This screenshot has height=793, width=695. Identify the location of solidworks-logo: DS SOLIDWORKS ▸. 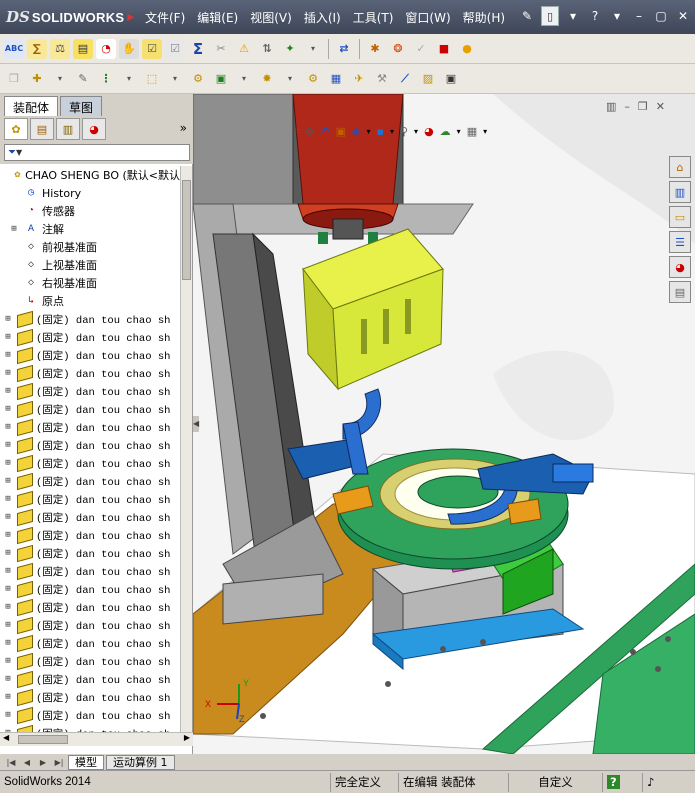
(70, 17).